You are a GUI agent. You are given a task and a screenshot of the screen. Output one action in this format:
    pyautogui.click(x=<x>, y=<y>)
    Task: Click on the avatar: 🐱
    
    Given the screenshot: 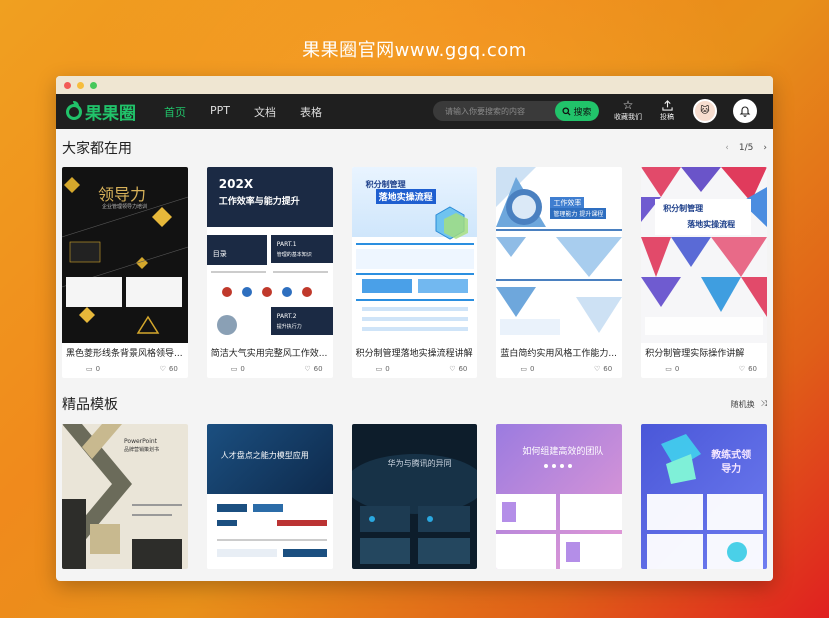 What is the action you would take?
    pyautogui.click(x=705, y=111)
    